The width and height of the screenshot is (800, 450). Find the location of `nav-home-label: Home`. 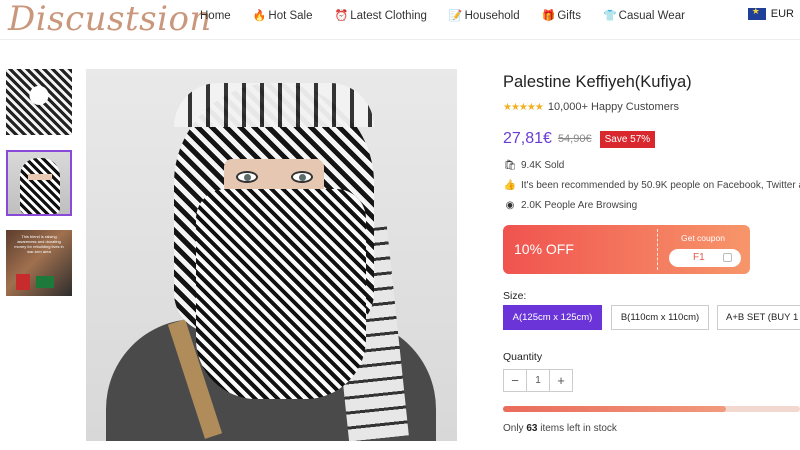

nav-home-label: Home is located at coordinates (215, 15).